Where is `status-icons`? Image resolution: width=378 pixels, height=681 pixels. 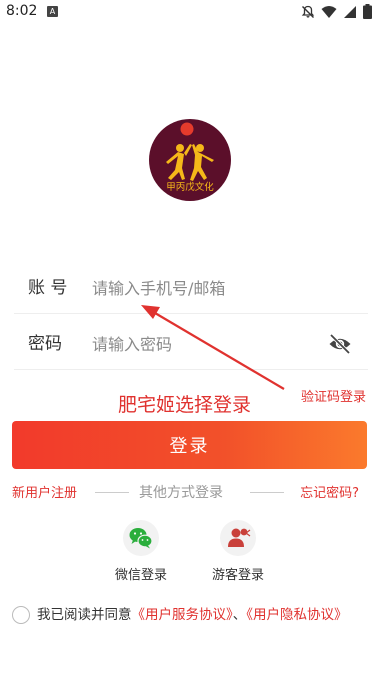 status-icons is located at coordinates (336, 11).